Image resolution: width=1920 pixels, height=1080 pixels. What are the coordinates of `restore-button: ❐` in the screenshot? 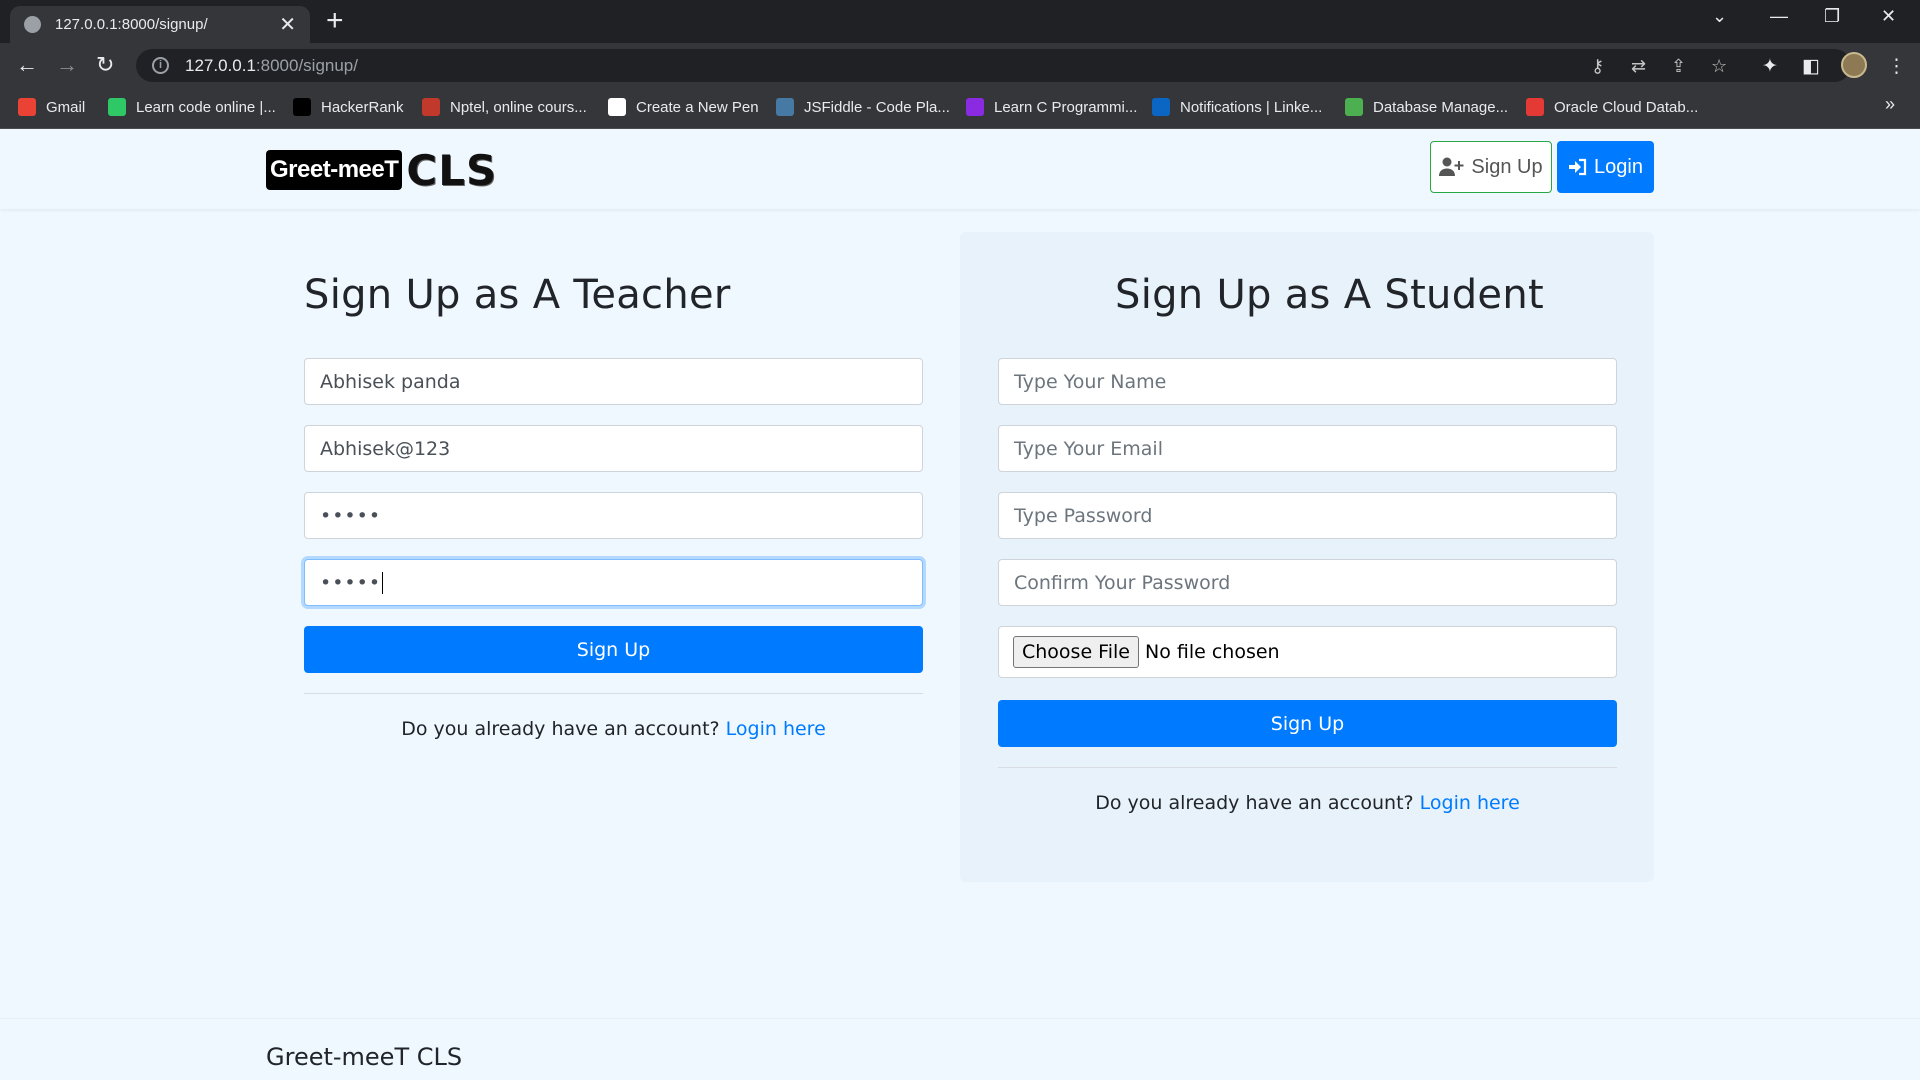 It's located at (1832, 16).